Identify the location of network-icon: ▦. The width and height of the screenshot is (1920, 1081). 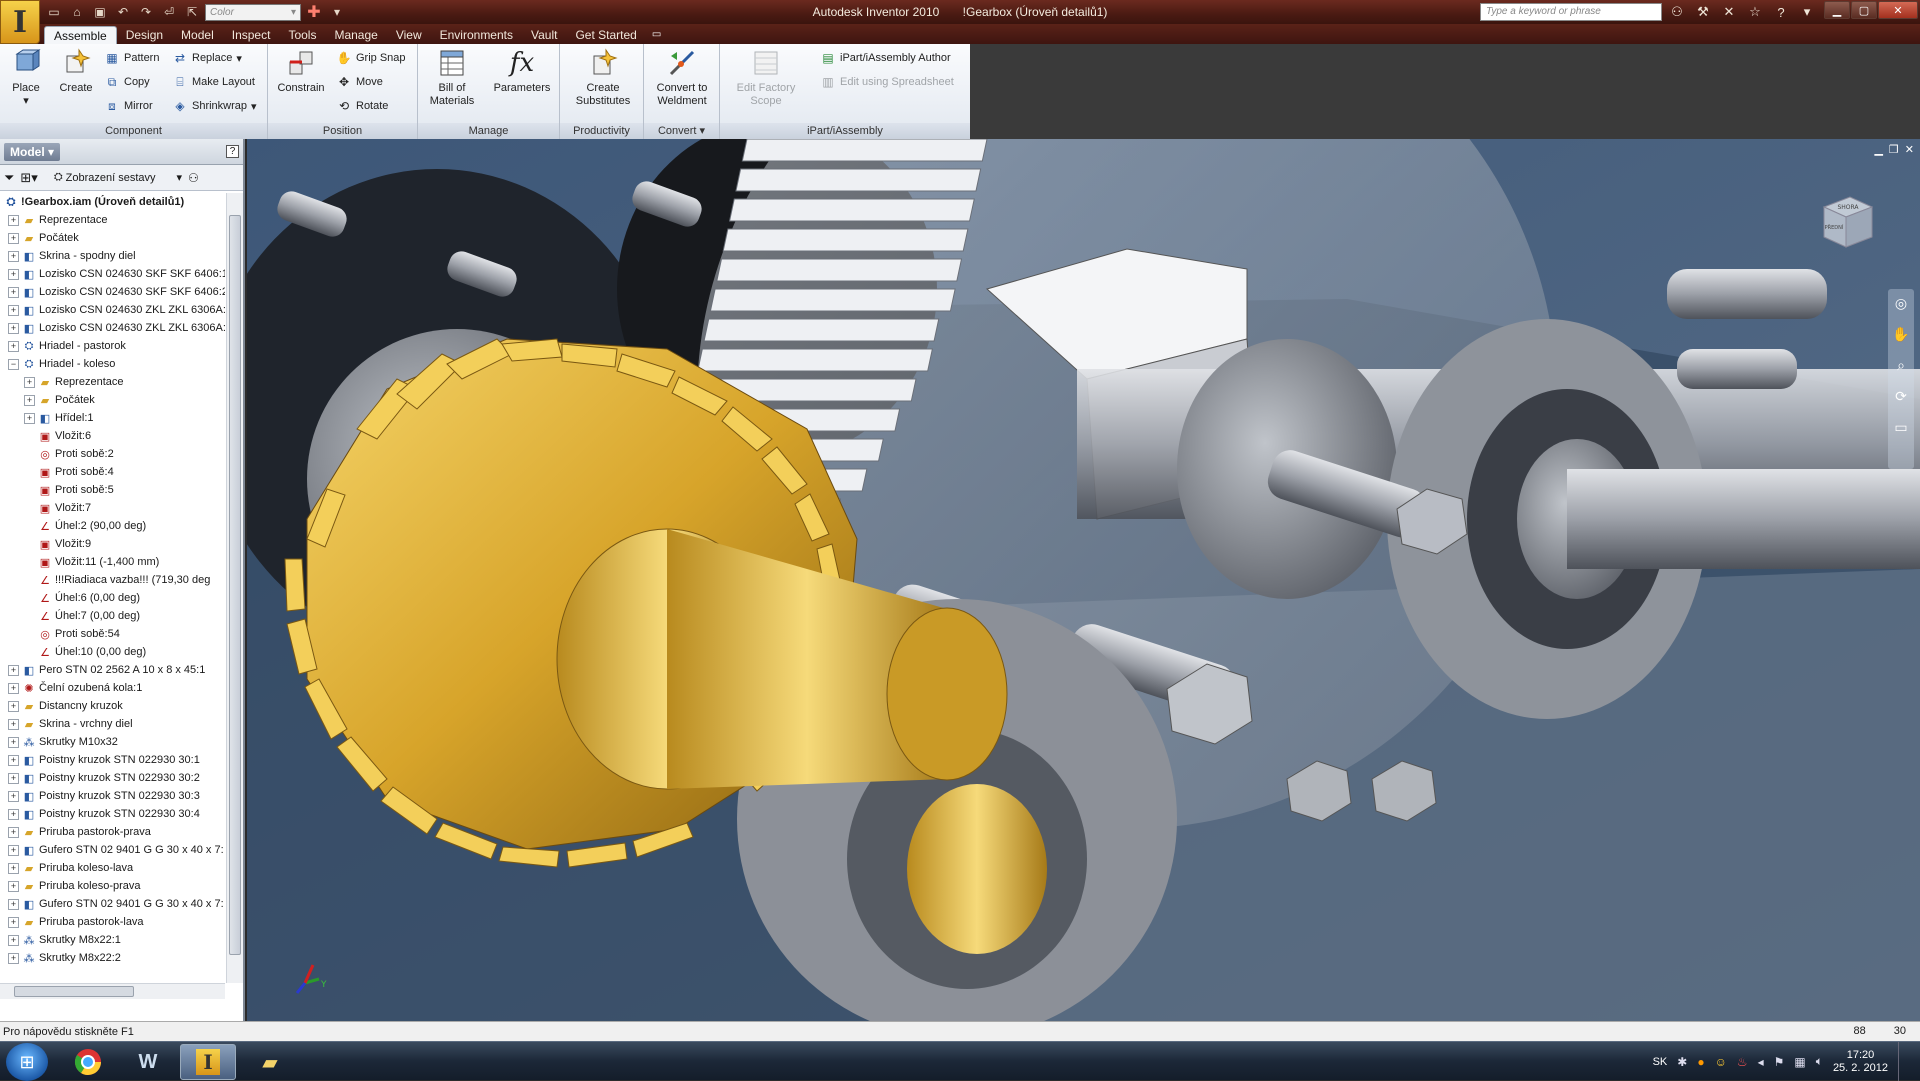
(1799, 1062).